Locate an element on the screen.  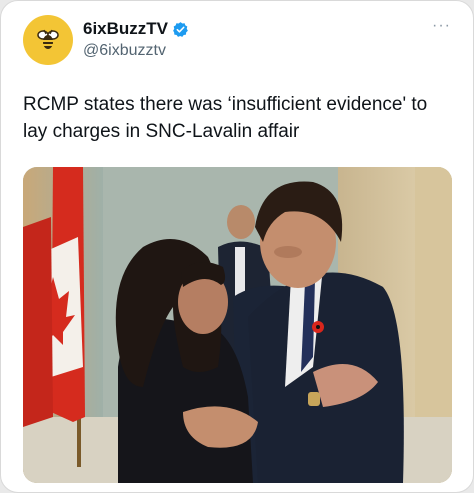
bee-logo-icon is located at coordinates (48, 39).